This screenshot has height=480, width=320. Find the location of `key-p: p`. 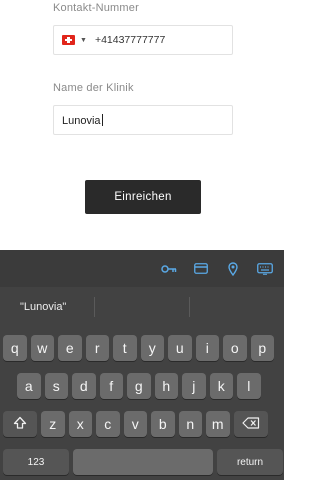

key-p: p is located at coordinates (262, 348).